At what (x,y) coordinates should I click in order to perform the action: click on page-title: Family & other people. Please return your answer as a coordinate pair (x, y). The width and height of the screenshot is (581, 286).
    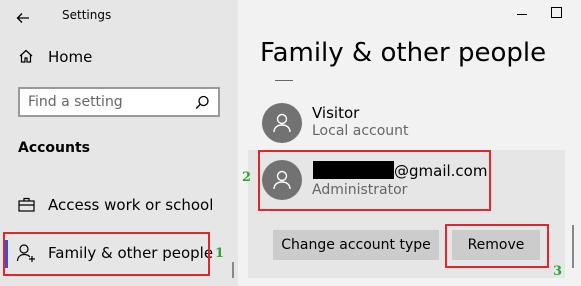
    Looking at the image, I should click on (403, 53).